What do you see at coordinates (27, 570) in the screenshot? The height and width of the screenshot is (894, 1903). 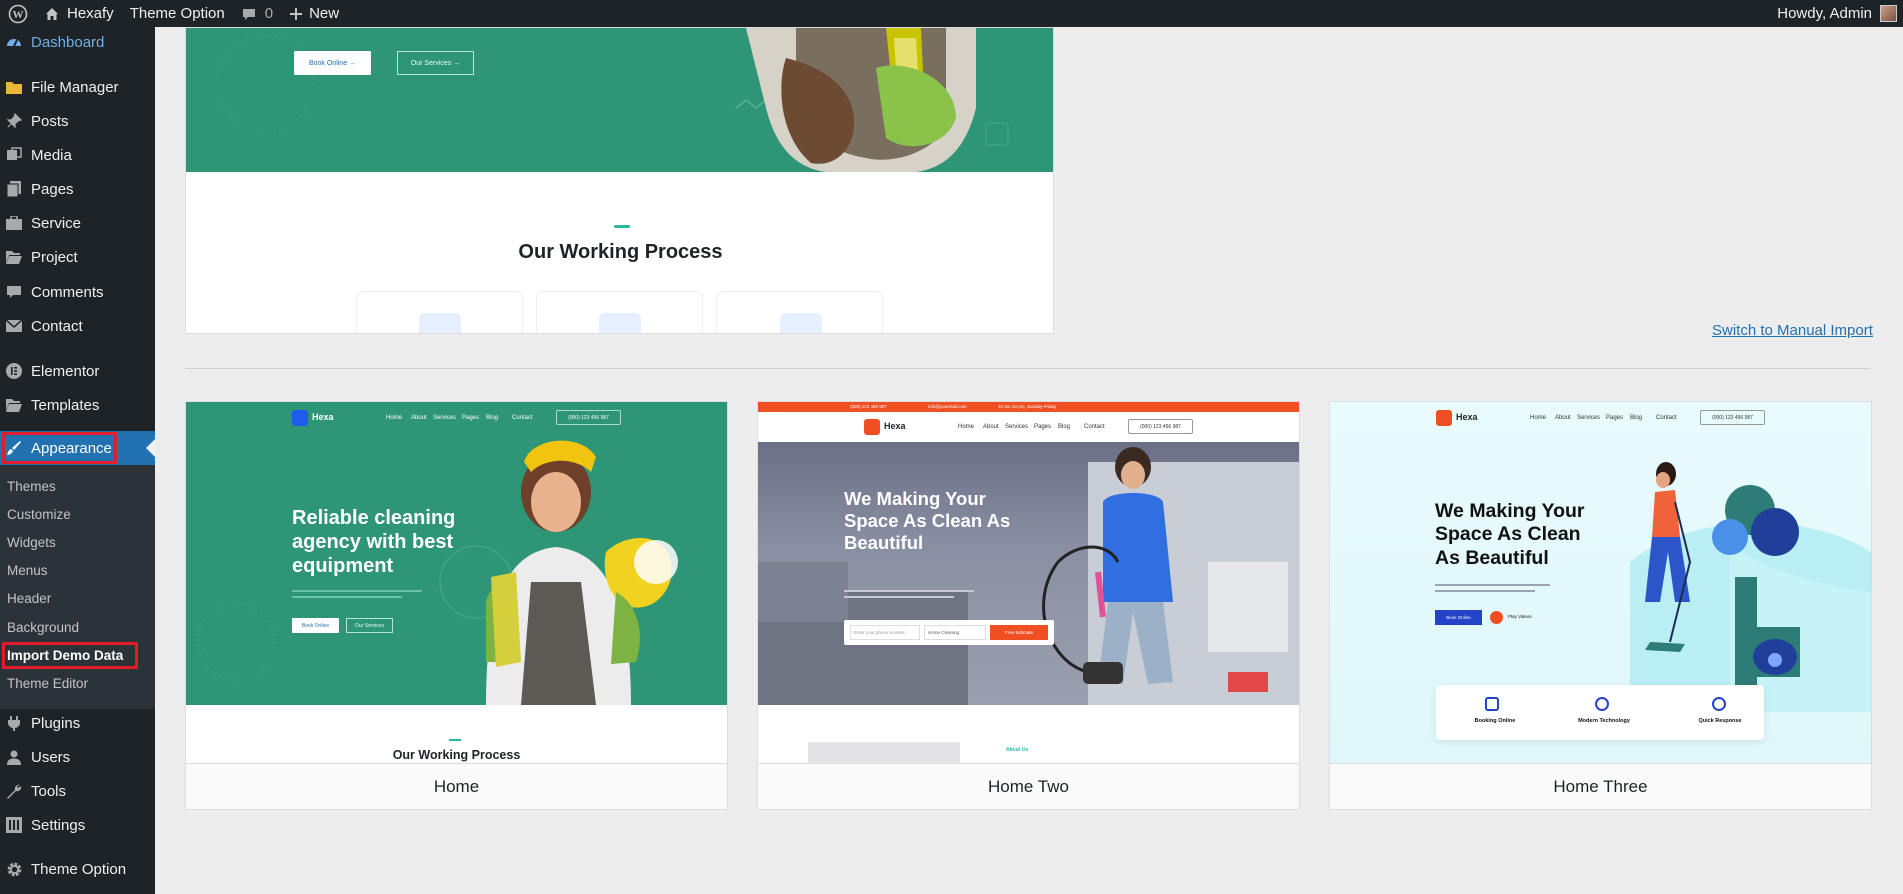 I see `submenu-menus: Menus` at bounding box center [27, 570].